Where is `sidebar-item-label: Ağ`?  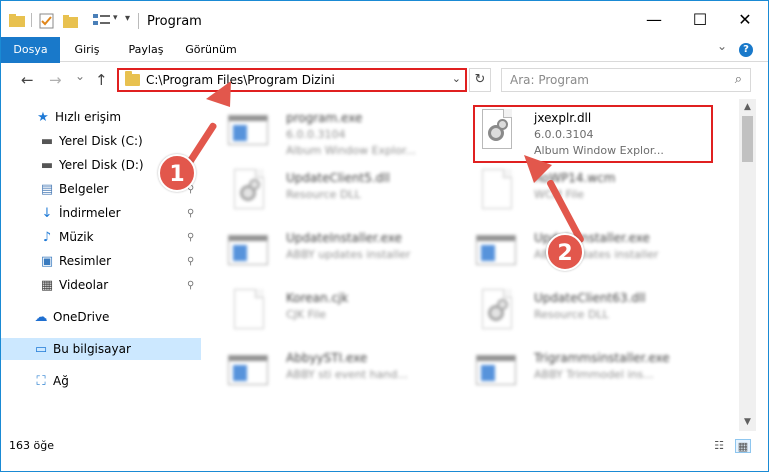
sidebar-item-label: Ağ is located at coordinates (61, 381).